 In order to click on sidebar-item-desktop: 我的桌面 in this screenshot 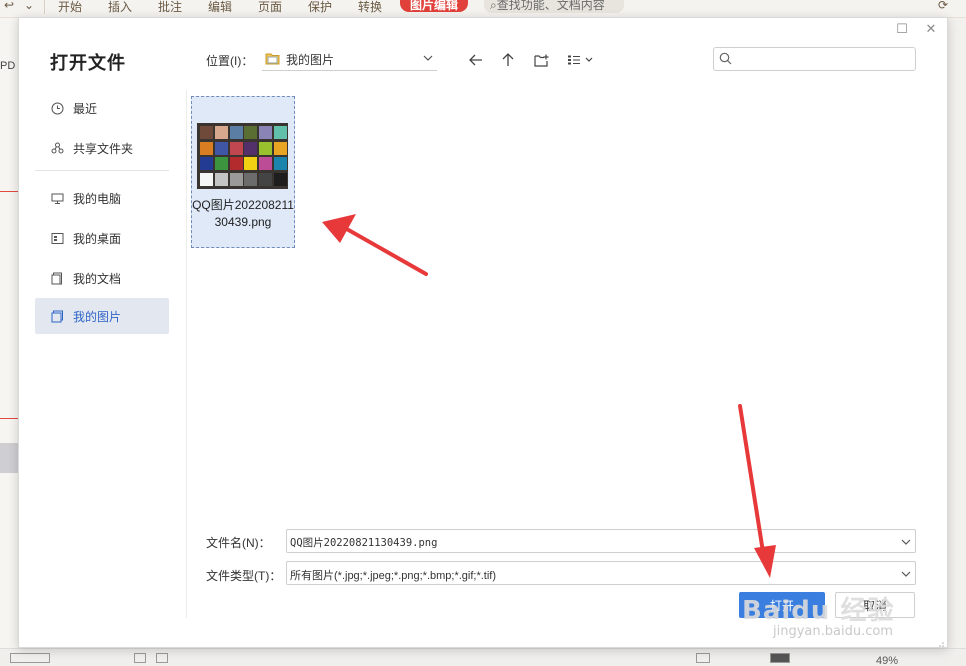, I will do `click(102, 238)`.